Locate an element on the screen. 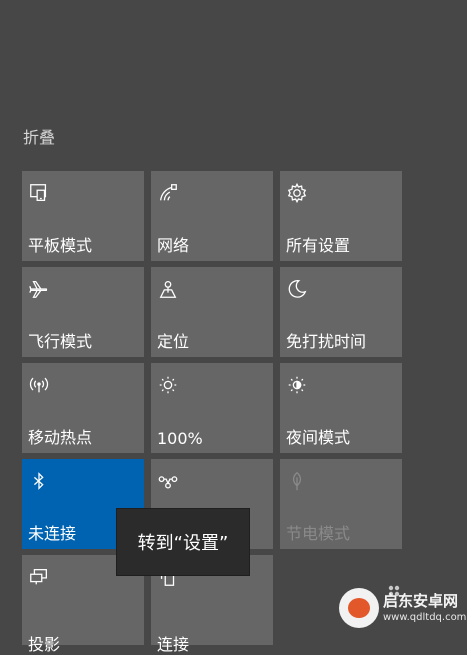  hotspot-icon is located at coordinates (39, 385).